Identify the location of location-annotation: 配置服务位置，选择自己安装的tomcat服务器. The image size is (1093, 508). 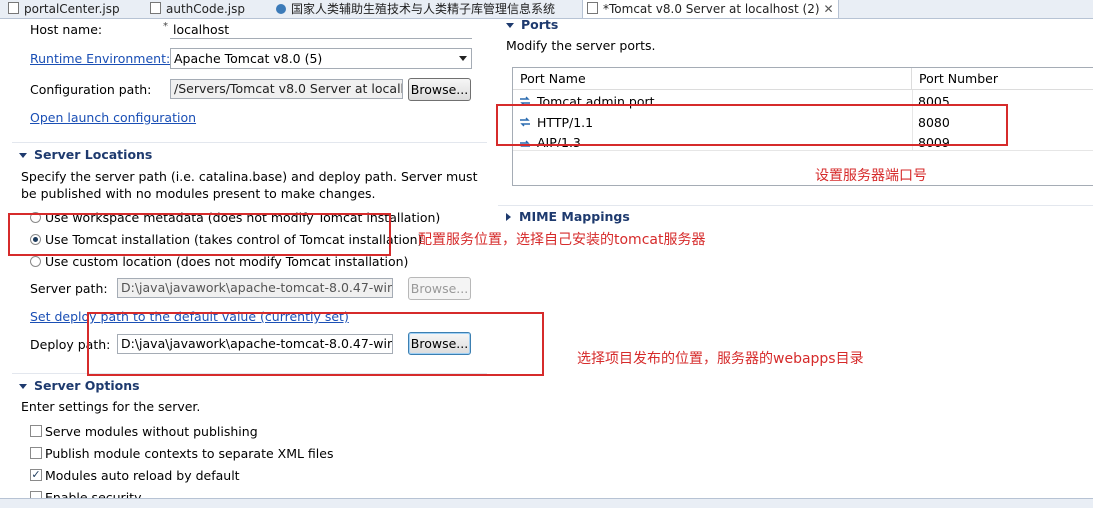
(562, 240).